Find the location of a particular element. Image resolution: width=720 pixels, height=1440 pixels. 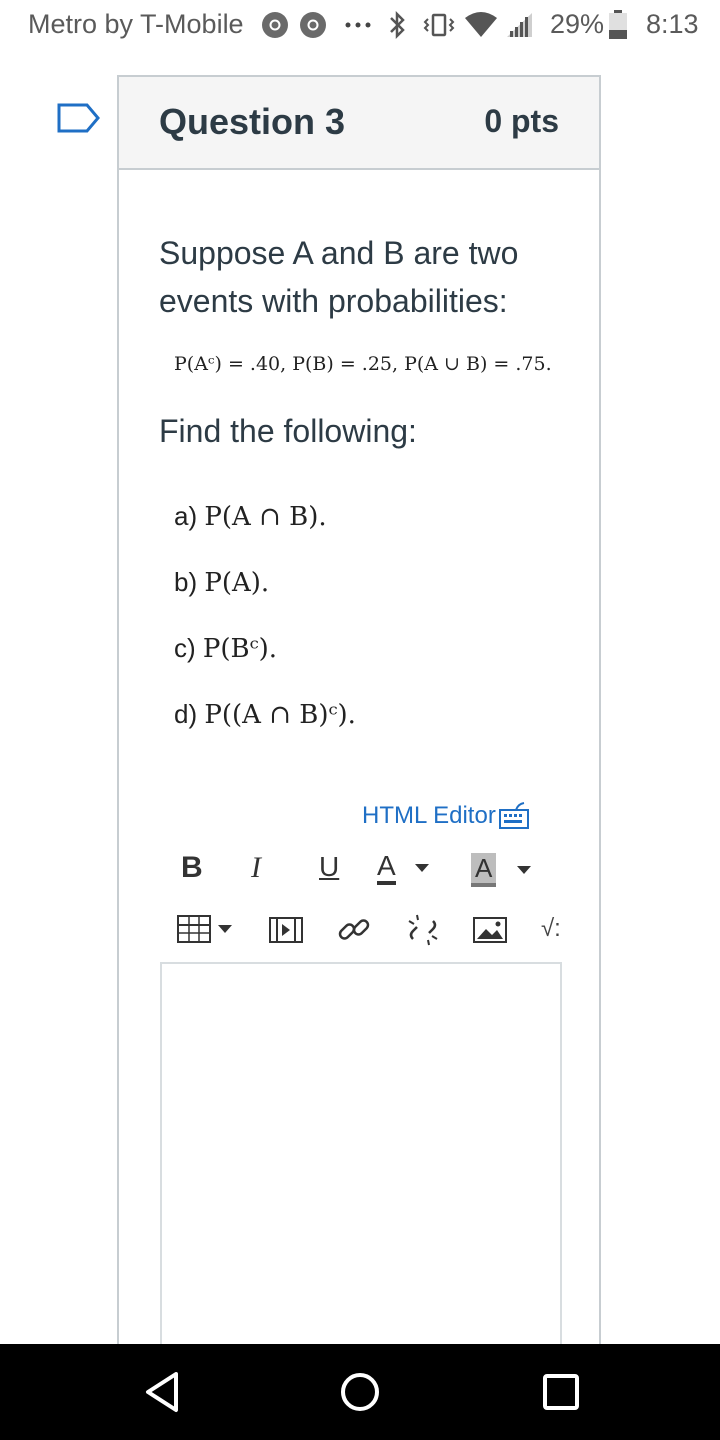

html-editor-toggle: HTML Editor is located at coordinates (446, 816).